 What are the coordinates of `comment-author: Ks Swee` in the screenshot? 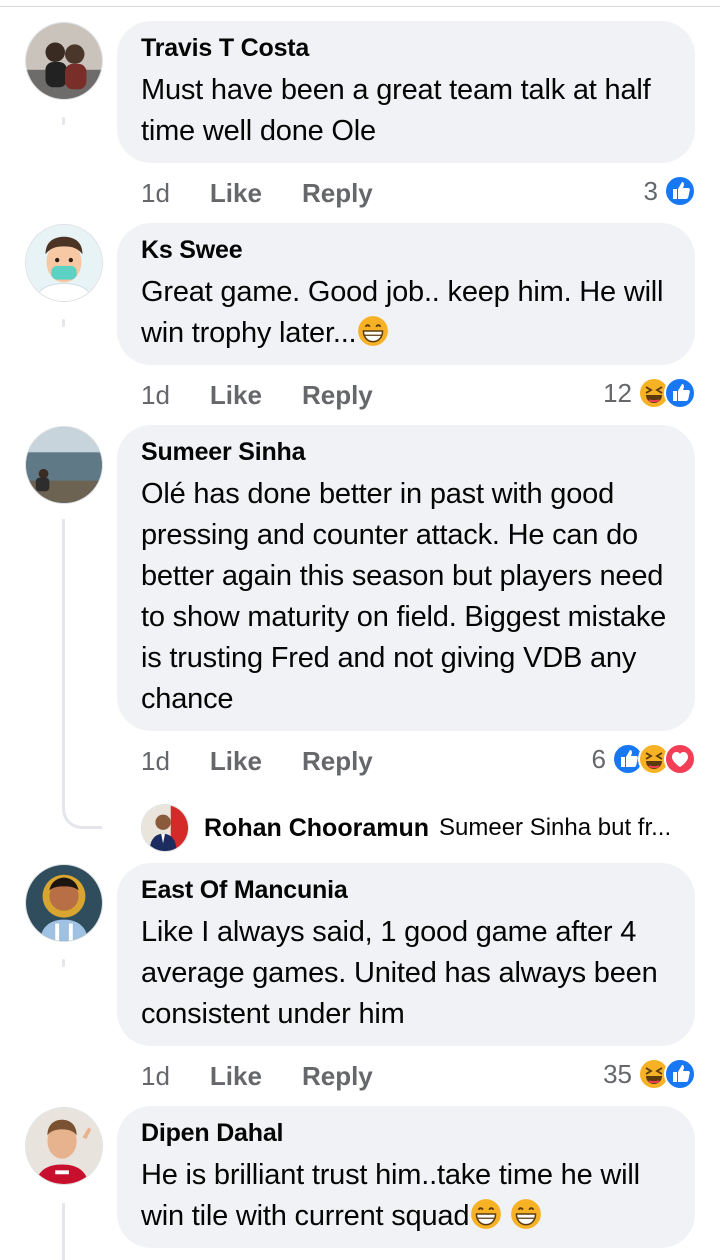 It's located at (406, 250).